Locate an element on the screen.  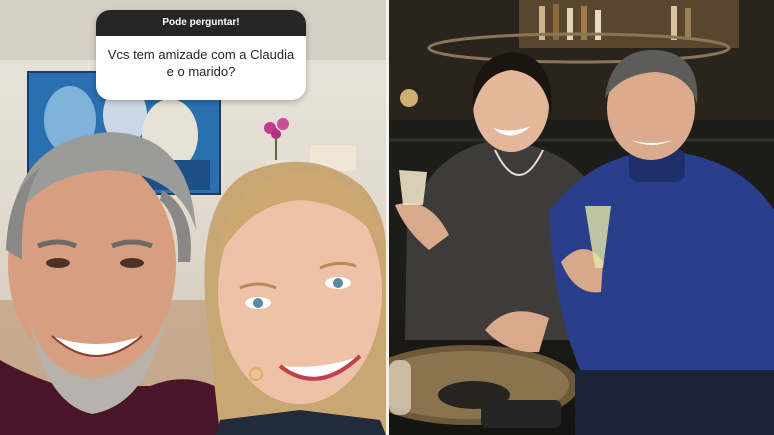
sun-glare-icon is located at coordinates (409, 98).